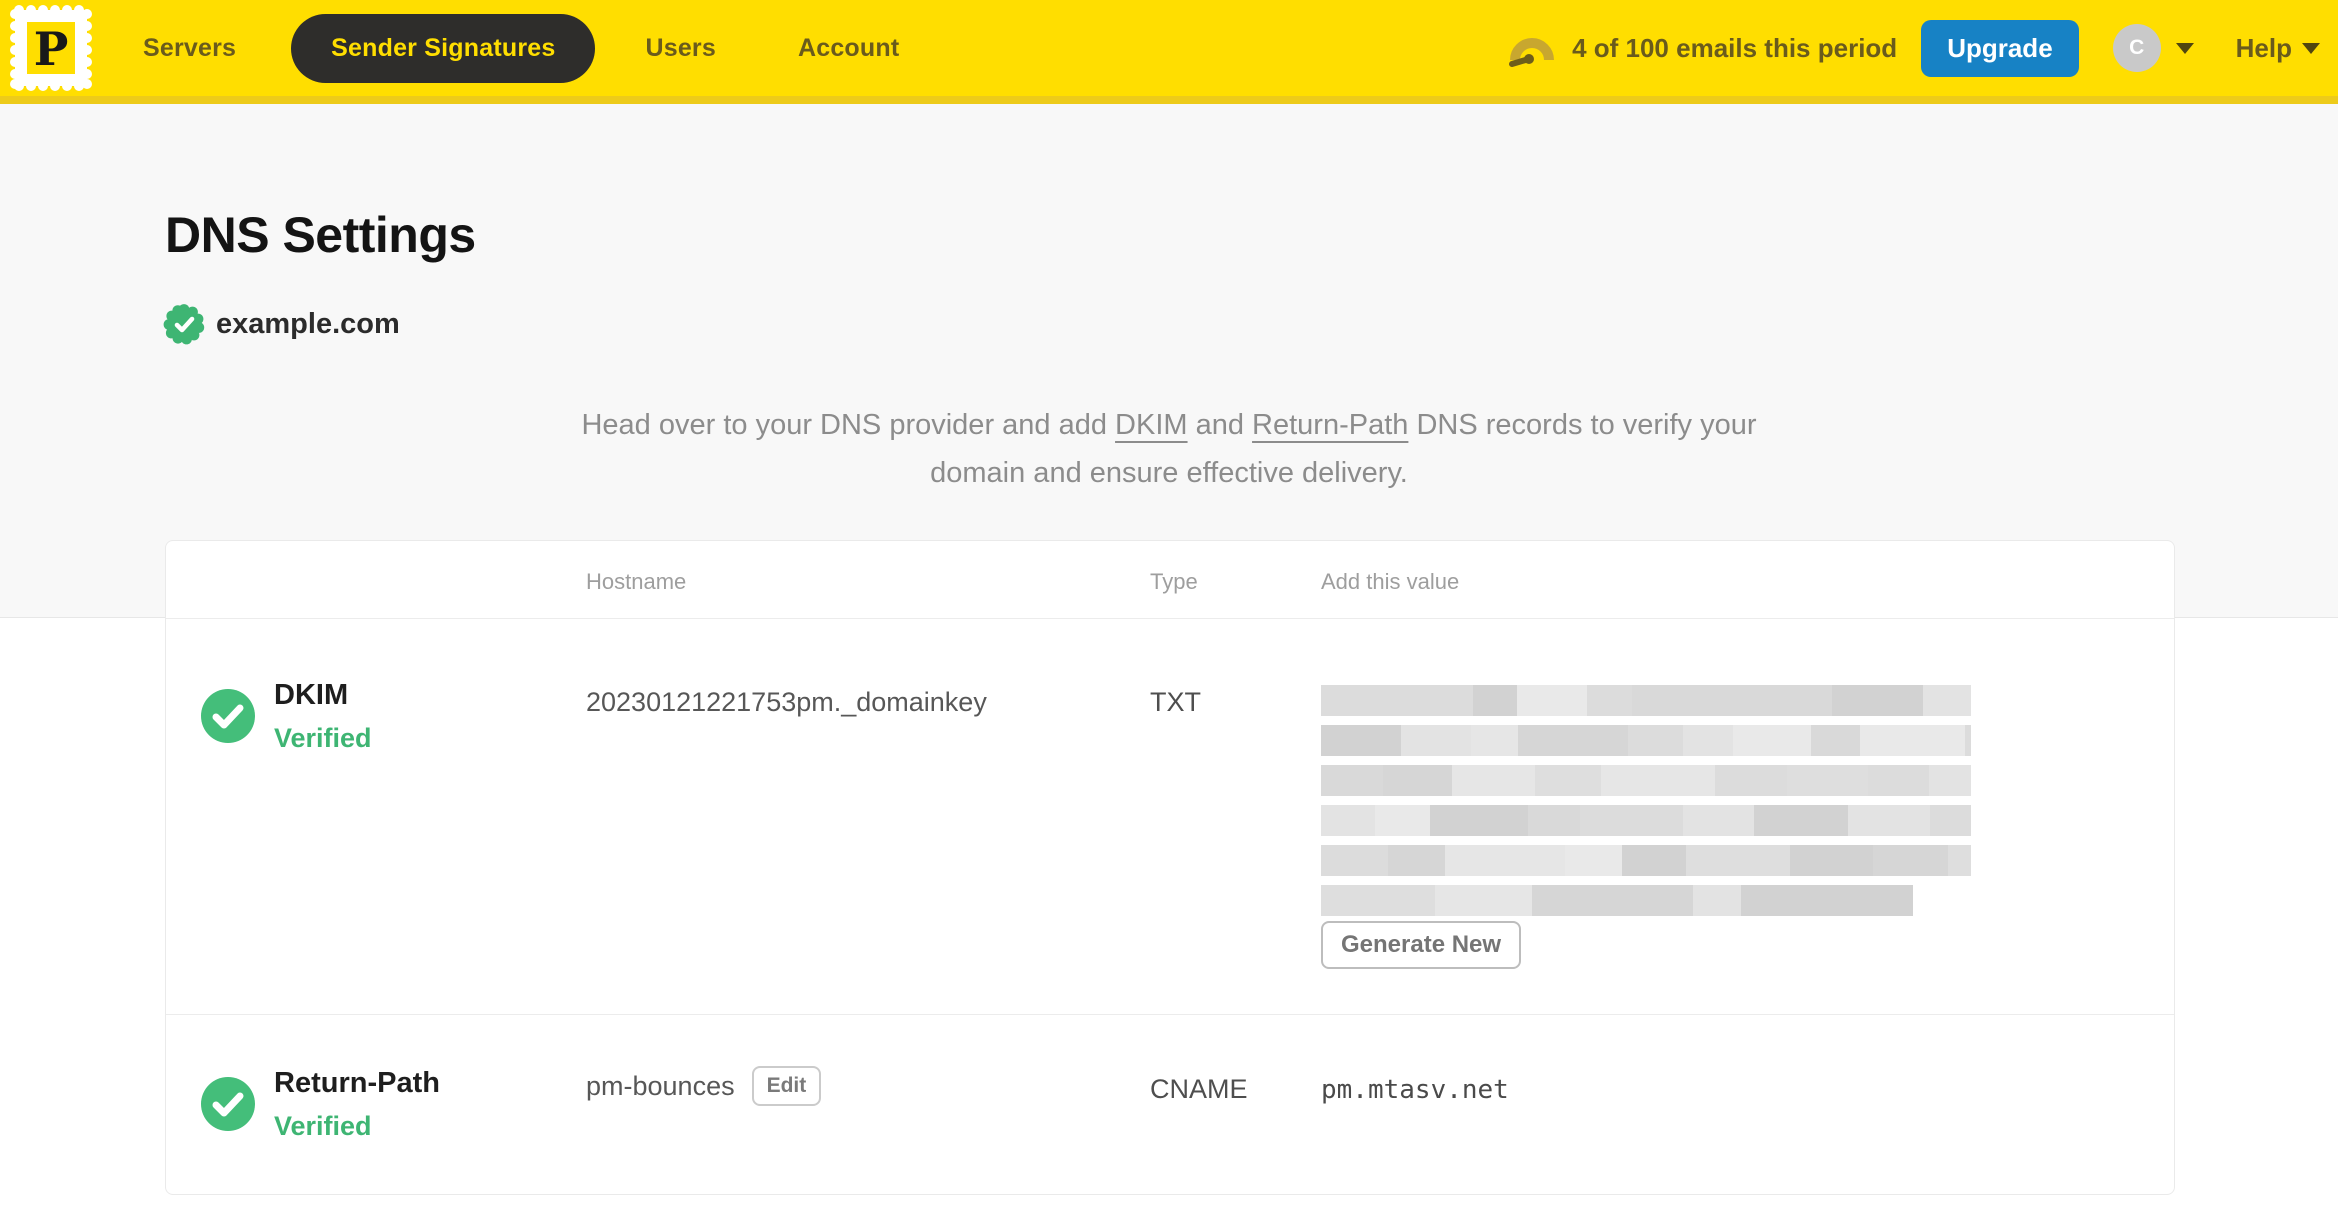 The width and height of the screenshot is (2338, 1222). Describe the element at coordinates (786, 702) in the screenshot. I see `record-hostname: 20230121221753pm._domainkey` at that location.